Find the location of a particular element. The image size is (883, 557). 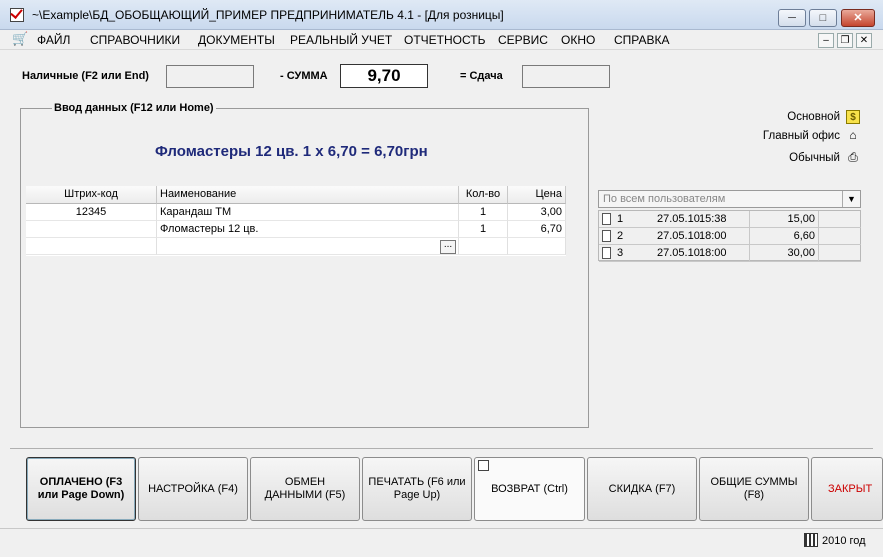

print-button: ПЕЧАТАТЬ (F6 или Page Up) is located at coordinates (417, 489).